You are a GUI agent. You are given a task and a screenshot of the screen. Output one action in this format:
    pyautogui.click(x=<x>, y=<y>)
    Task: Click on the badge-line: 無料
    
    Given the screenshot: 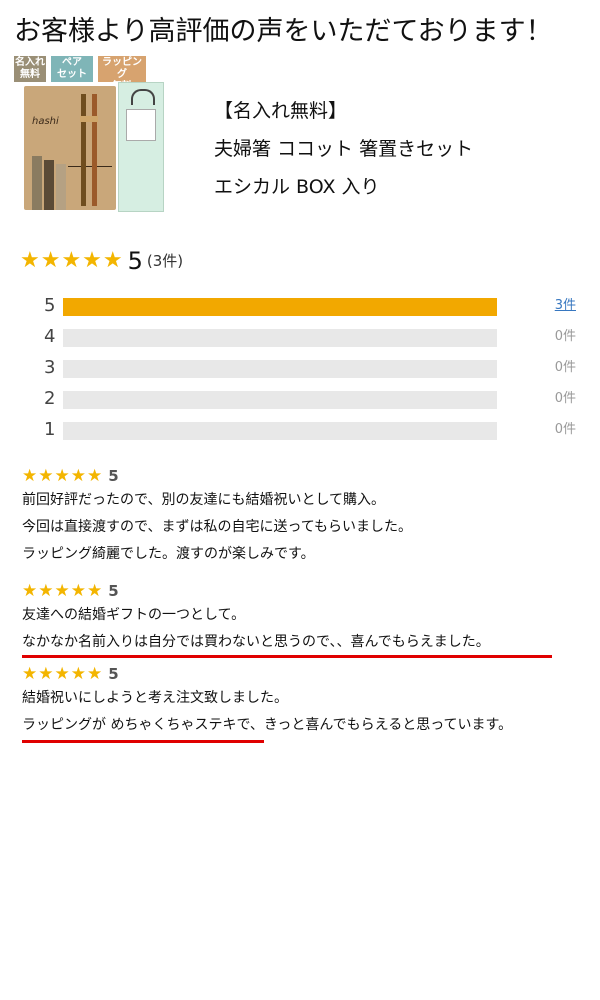 What is the action you would take?
    pyautogui.click(x=30, y=74)
    